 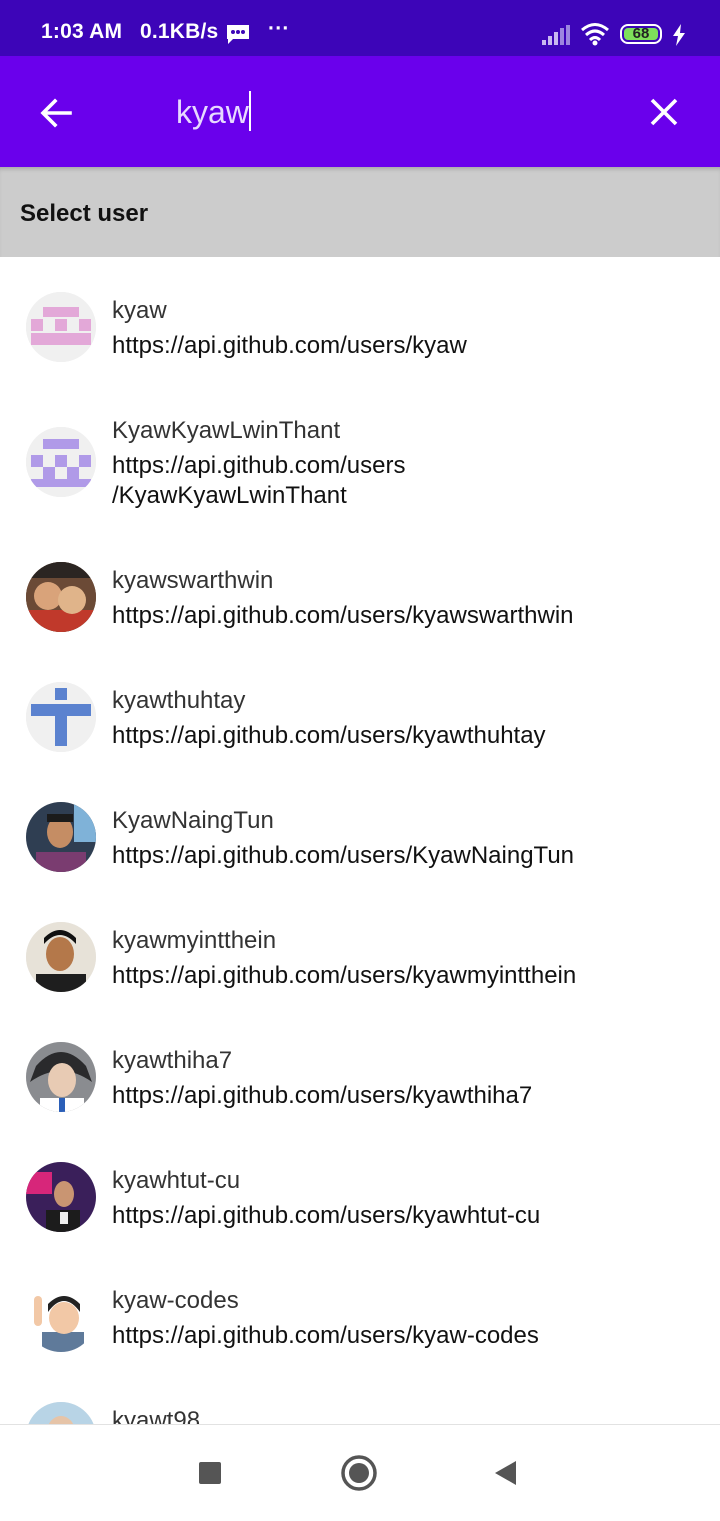 What do you see at coordinates (556, 35) in the screenshot?
I see `signal-icon` at bounding box center [556, 35].